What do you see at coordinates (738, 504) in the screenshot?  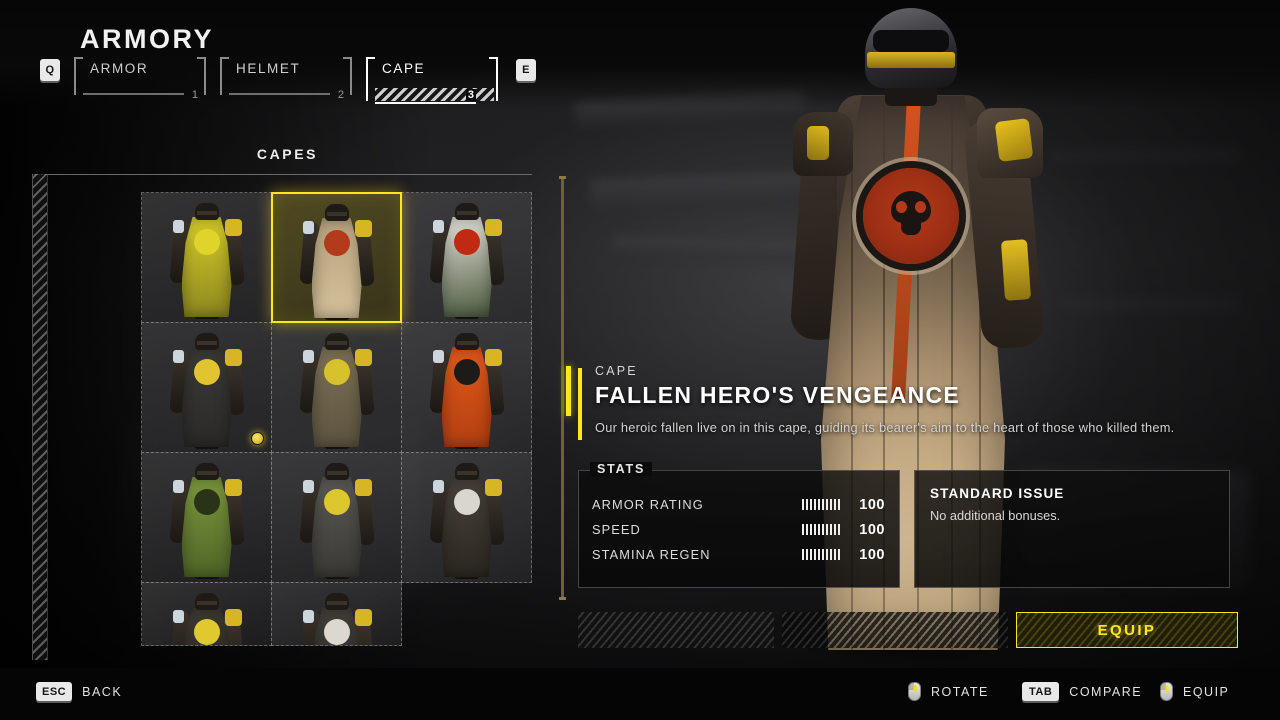 I see `stat-row: ARMOR RATING 100` at bounding box center [738, 504].